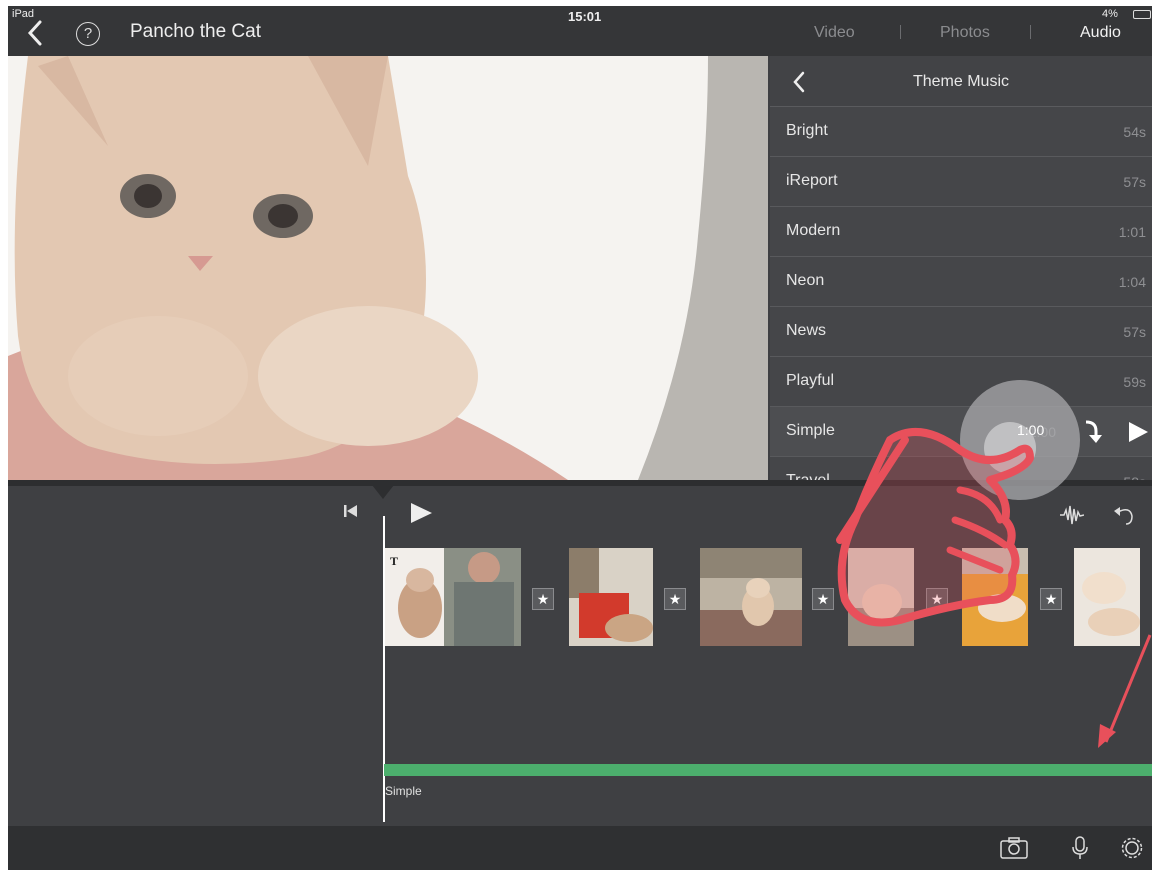 The width and height of the screenshot is (1152, 870). I want to click on track-name: News, so click(806, 330).